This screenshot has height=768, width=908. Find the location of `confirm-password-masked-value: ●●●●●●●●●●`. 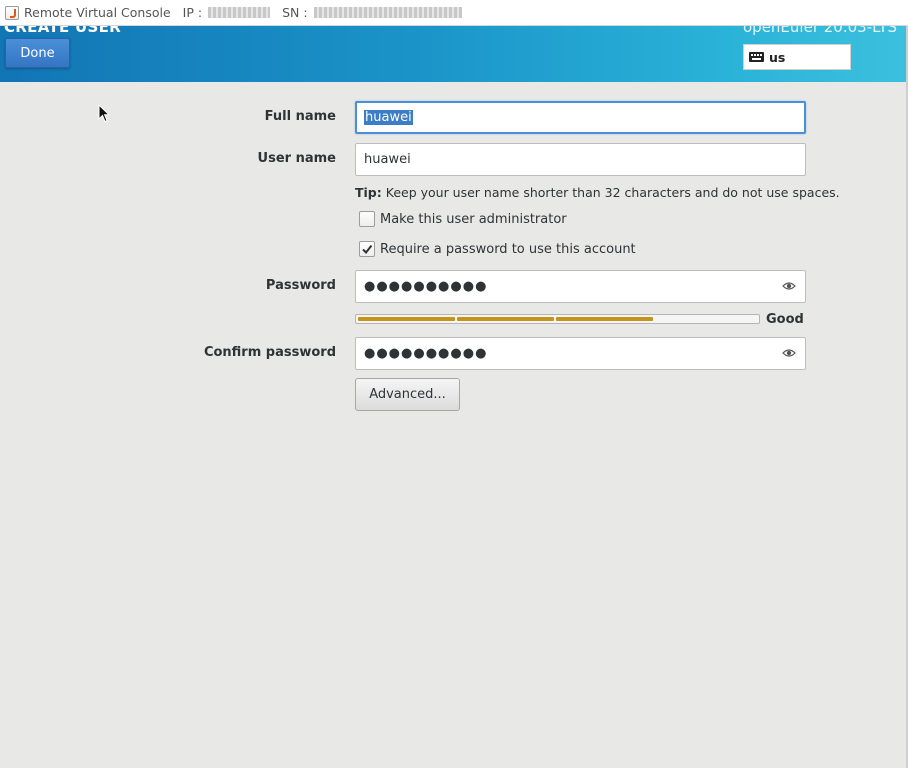

confirm-password-masked-value: ●●●●●●●●●● is located at coordinates (426, 353).